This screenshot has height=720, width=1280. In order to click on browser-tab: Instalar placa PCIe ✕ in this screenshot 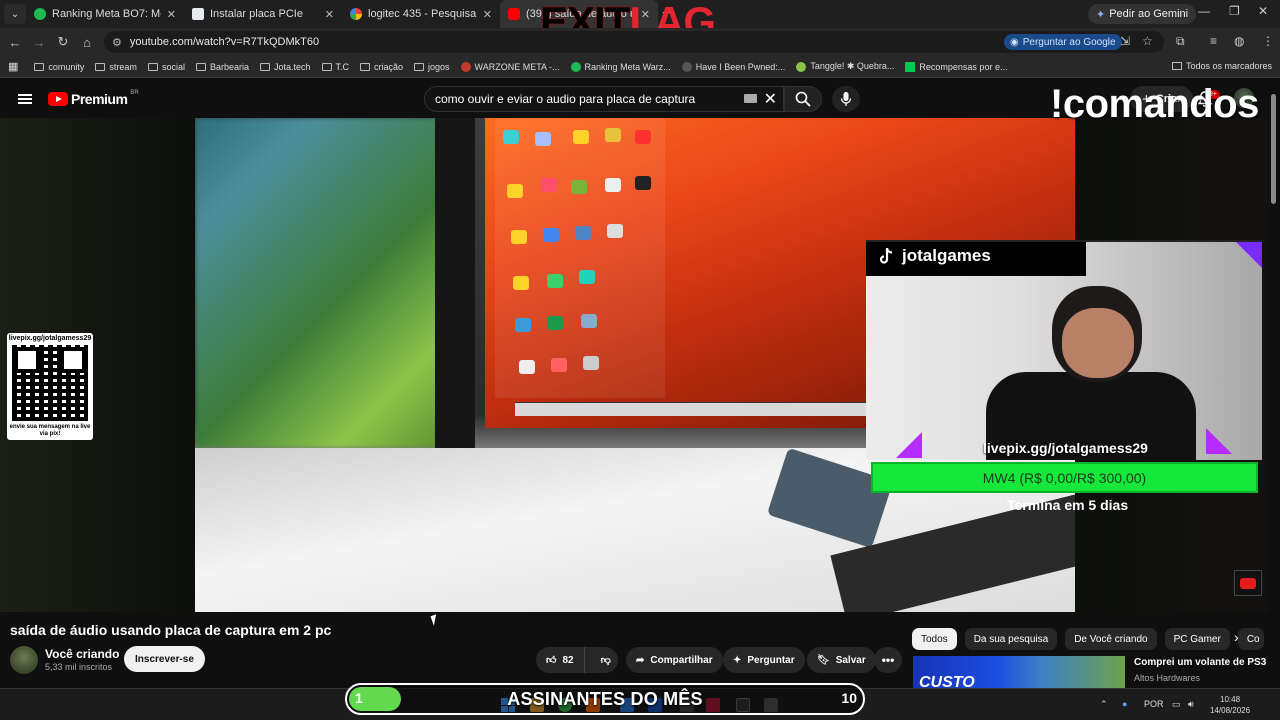, I will do `click(263, 14)`.